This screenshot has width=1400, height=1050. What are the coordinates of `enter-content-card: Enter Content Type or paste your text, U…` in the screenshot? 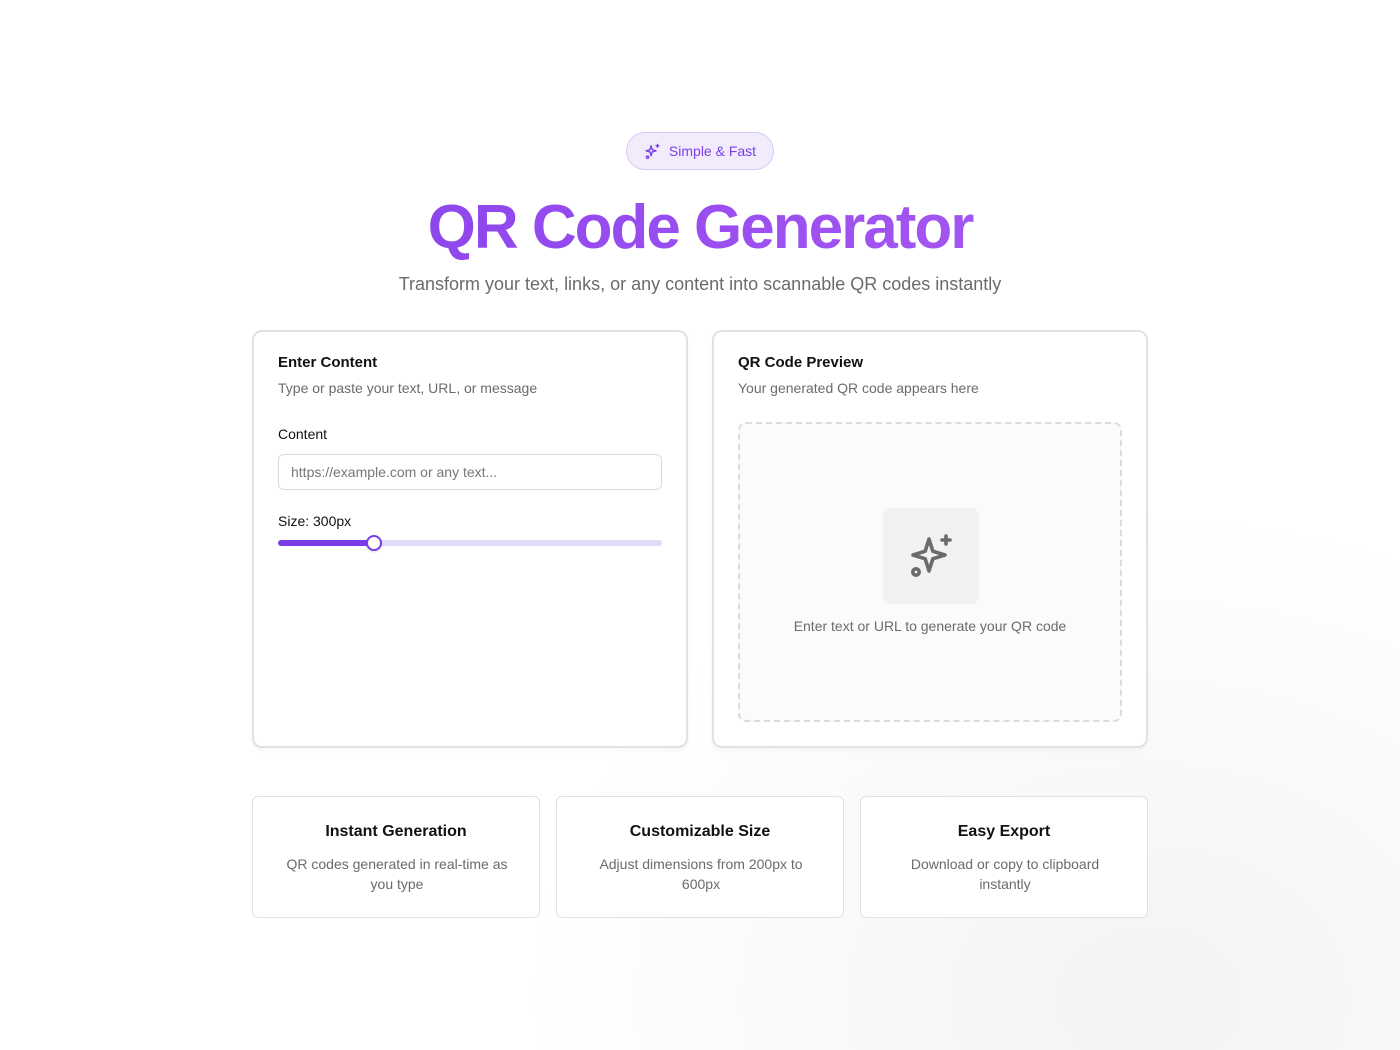 It's located at (470, 539).